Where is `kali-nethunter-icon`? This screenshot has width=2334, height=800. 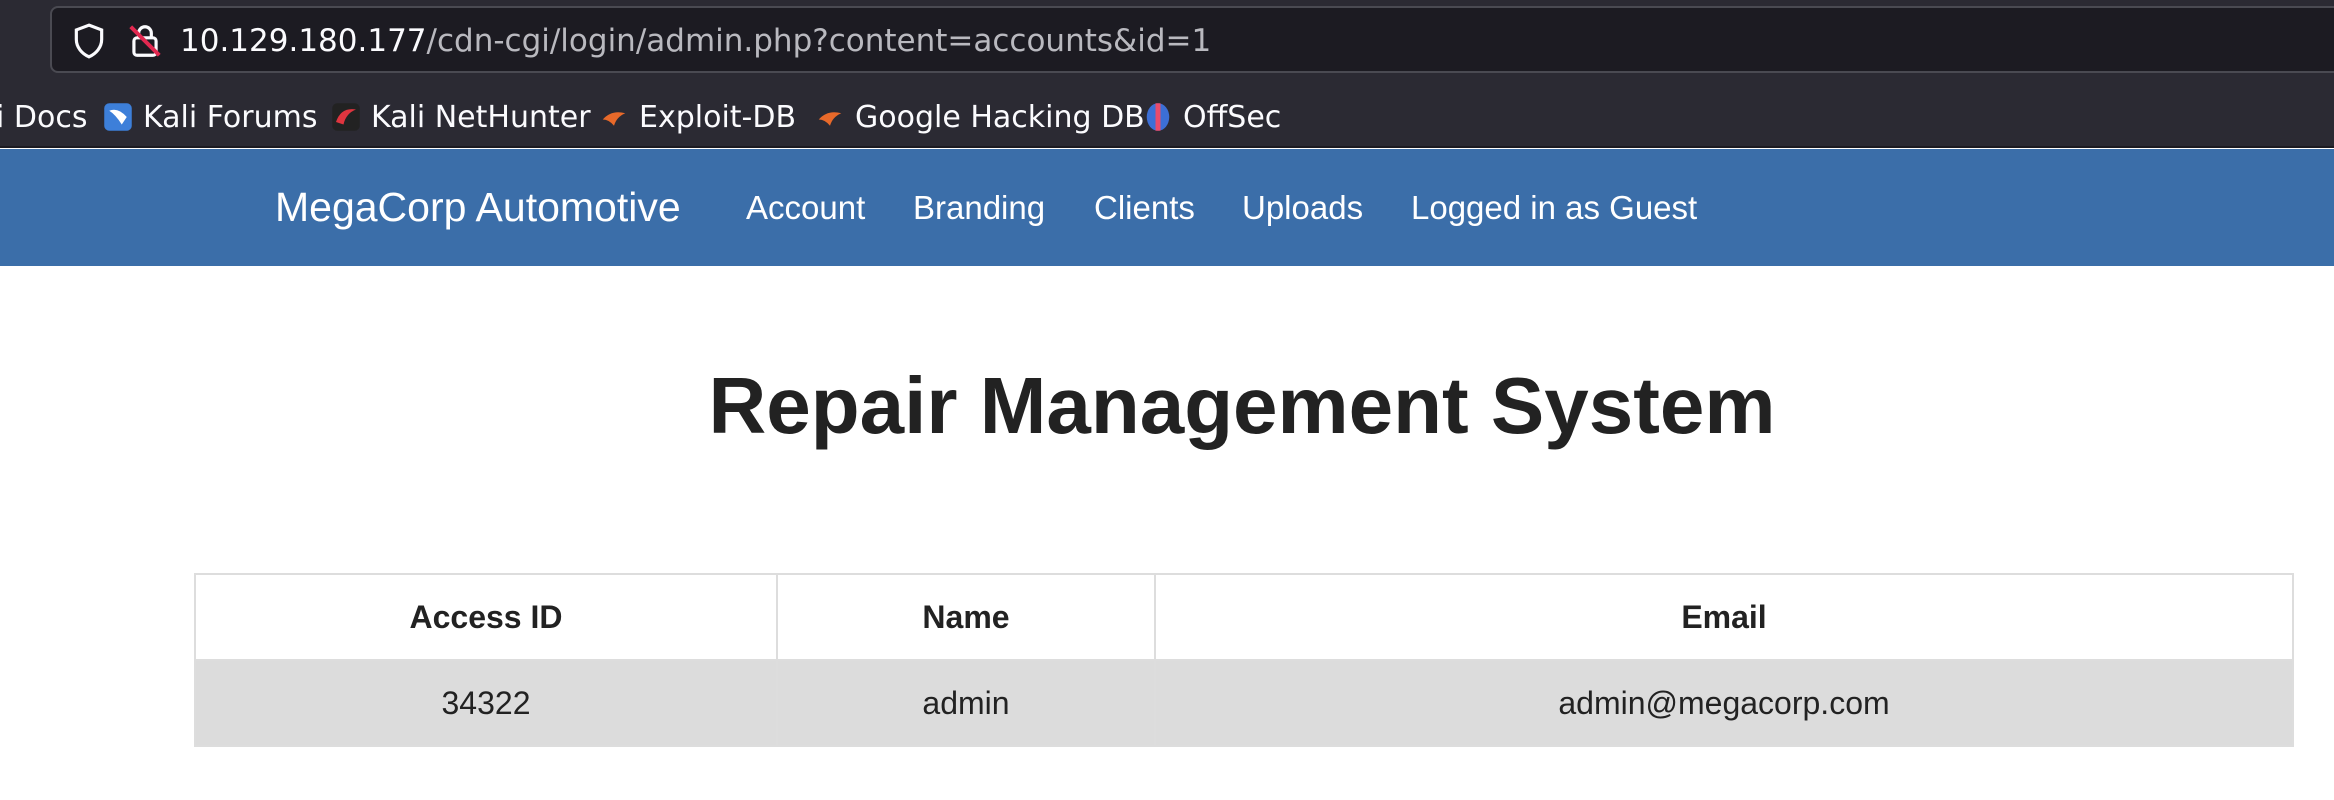
kali-nethunter-icon is located at coordinates (346, 117).